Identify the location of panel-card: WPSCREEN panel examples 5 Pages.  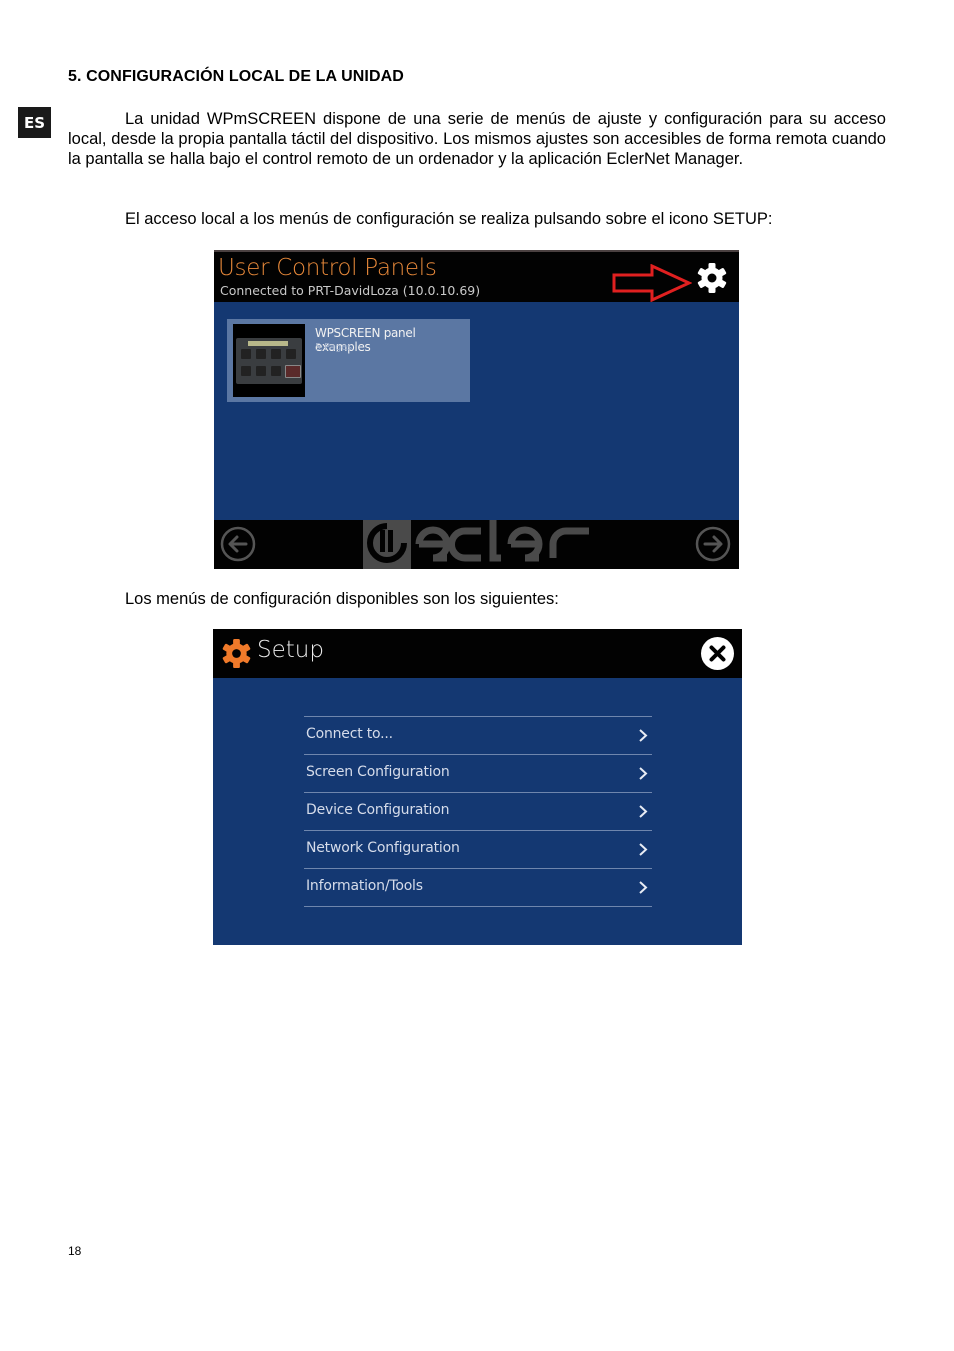
(348, 360).